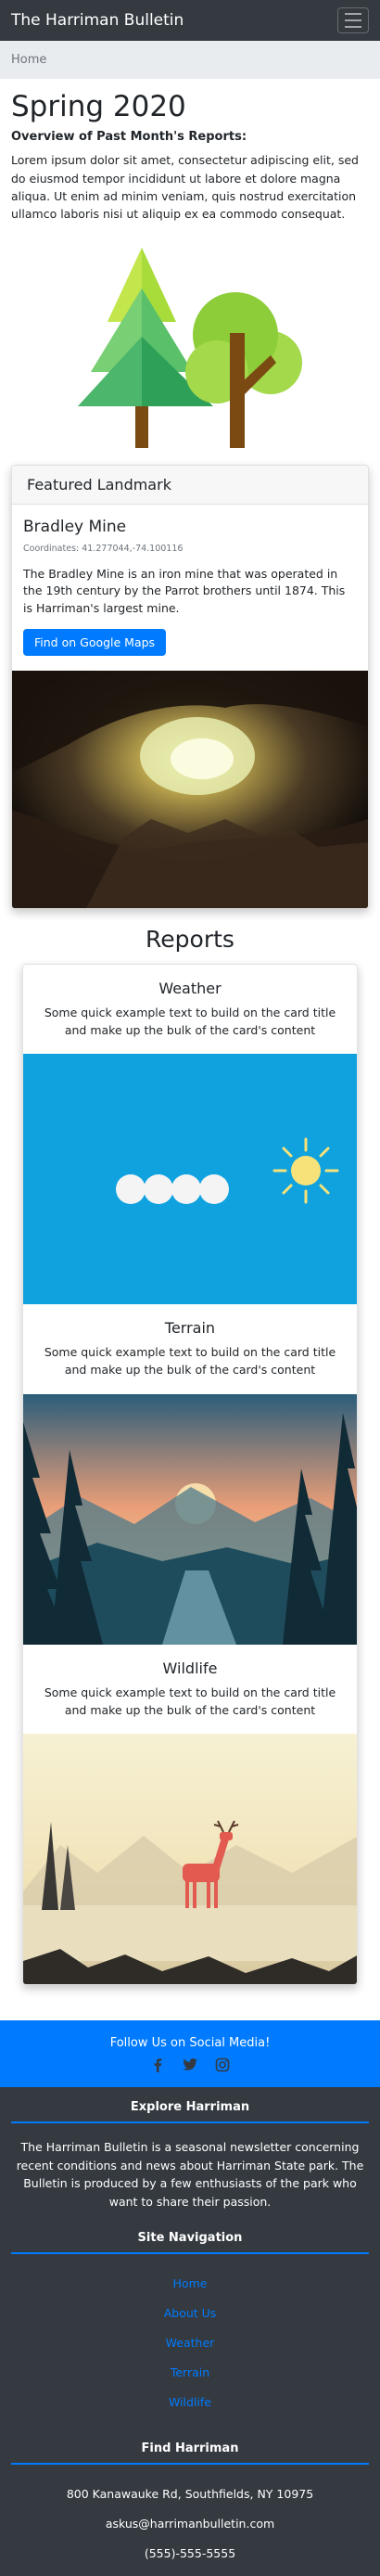  Describe the element at coordinates (190, 1668) in the screenshot. I see `report-title: Wildlife` at that location.